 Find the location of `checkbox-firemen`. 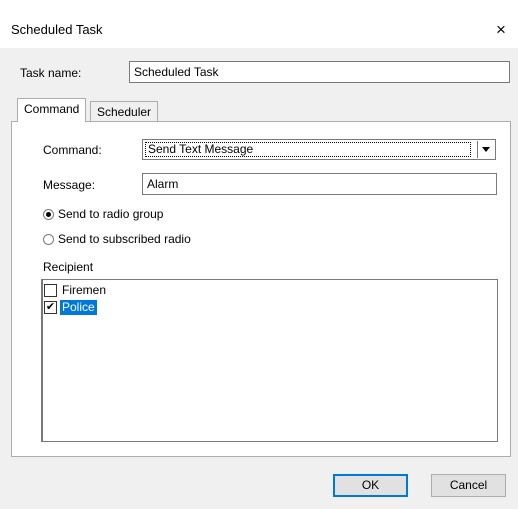

checkbox-firemen is located at coordinates (50, 290).